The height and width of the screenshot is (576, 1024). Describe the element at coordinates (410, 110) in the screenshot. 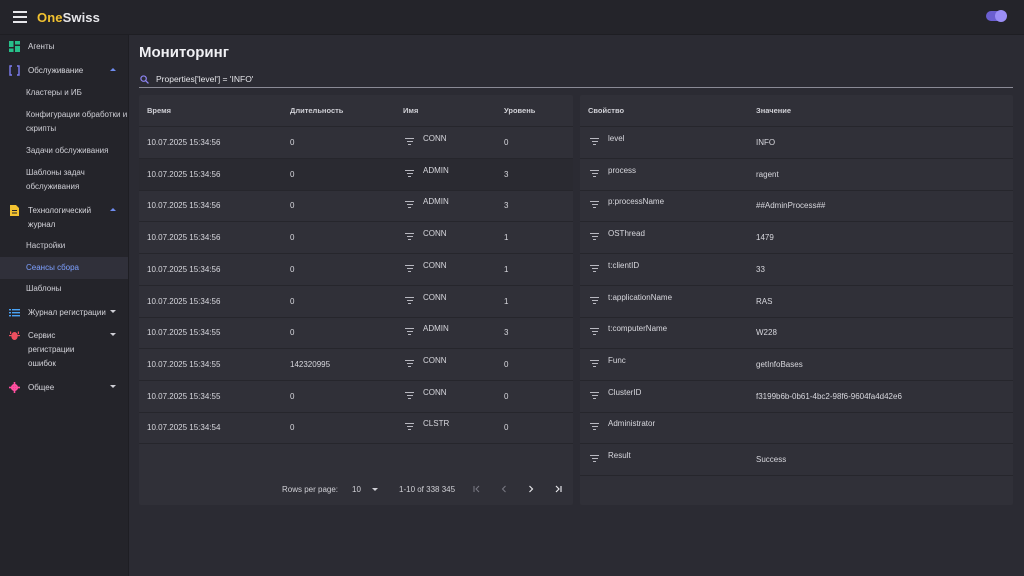

I see `column-header-name: Имя` at that location.